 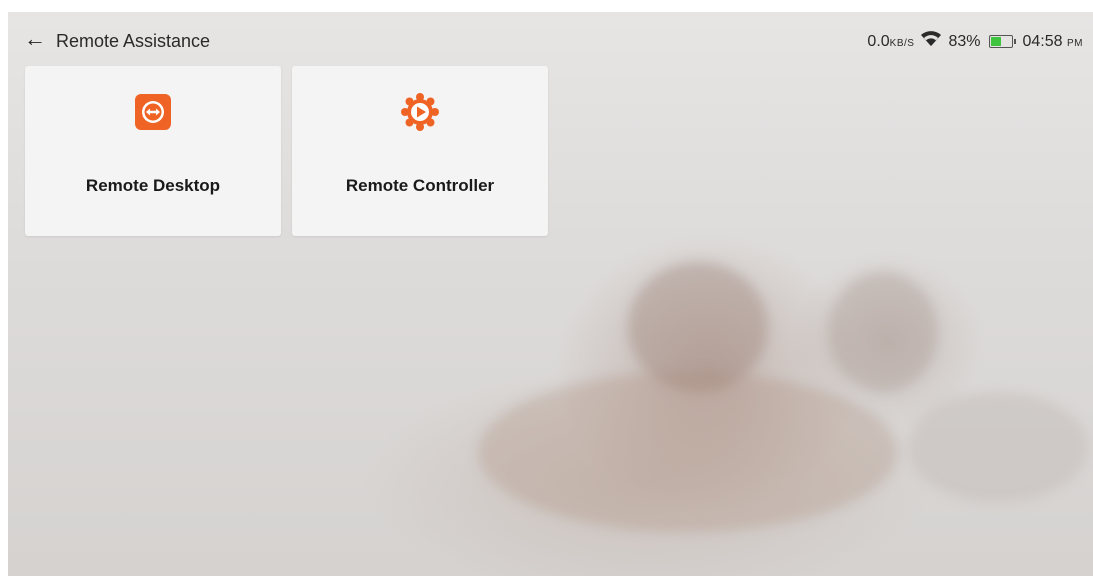 What do you see at coordinates (891, 41) in the screenshot?
I see `network-speed: 0.0KB/S` at bounding box center [891, 41].